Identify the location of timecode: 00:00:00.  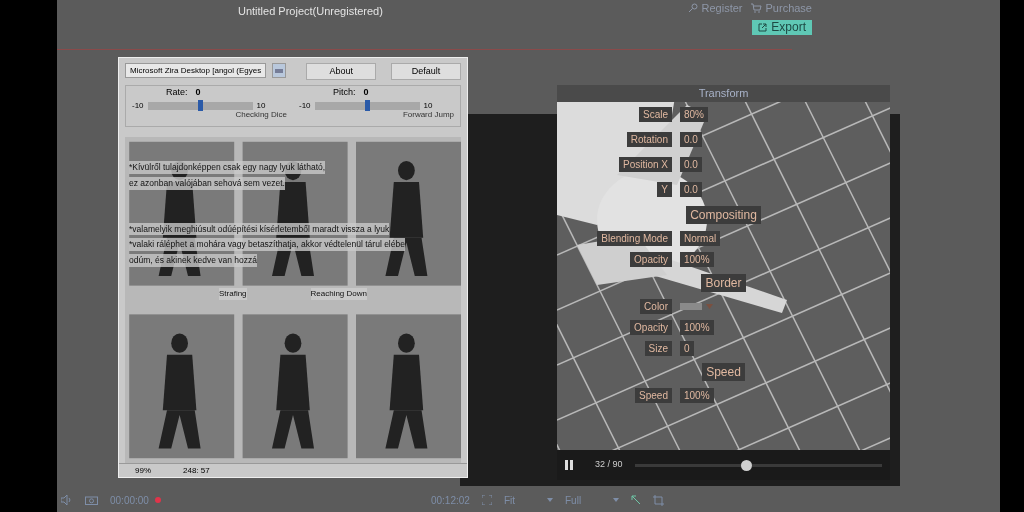
(129, 500).